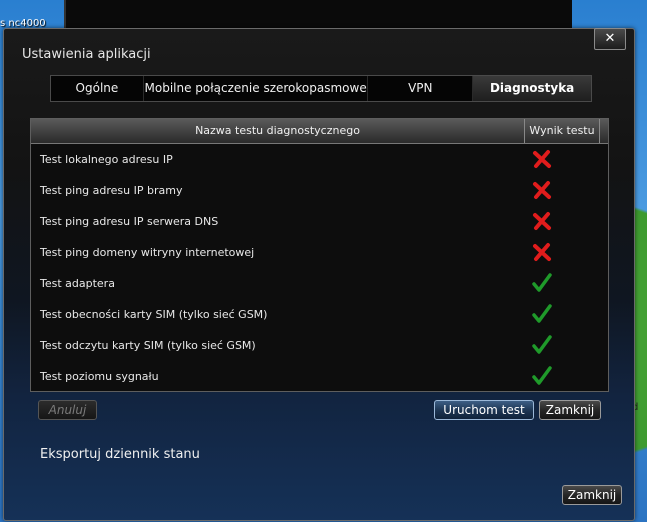 Image resolution: width=647 pixels, height=522 pixels. I want to click on column-header-test-name: Nazwa testu diagnostycznego, so click(278, 131).